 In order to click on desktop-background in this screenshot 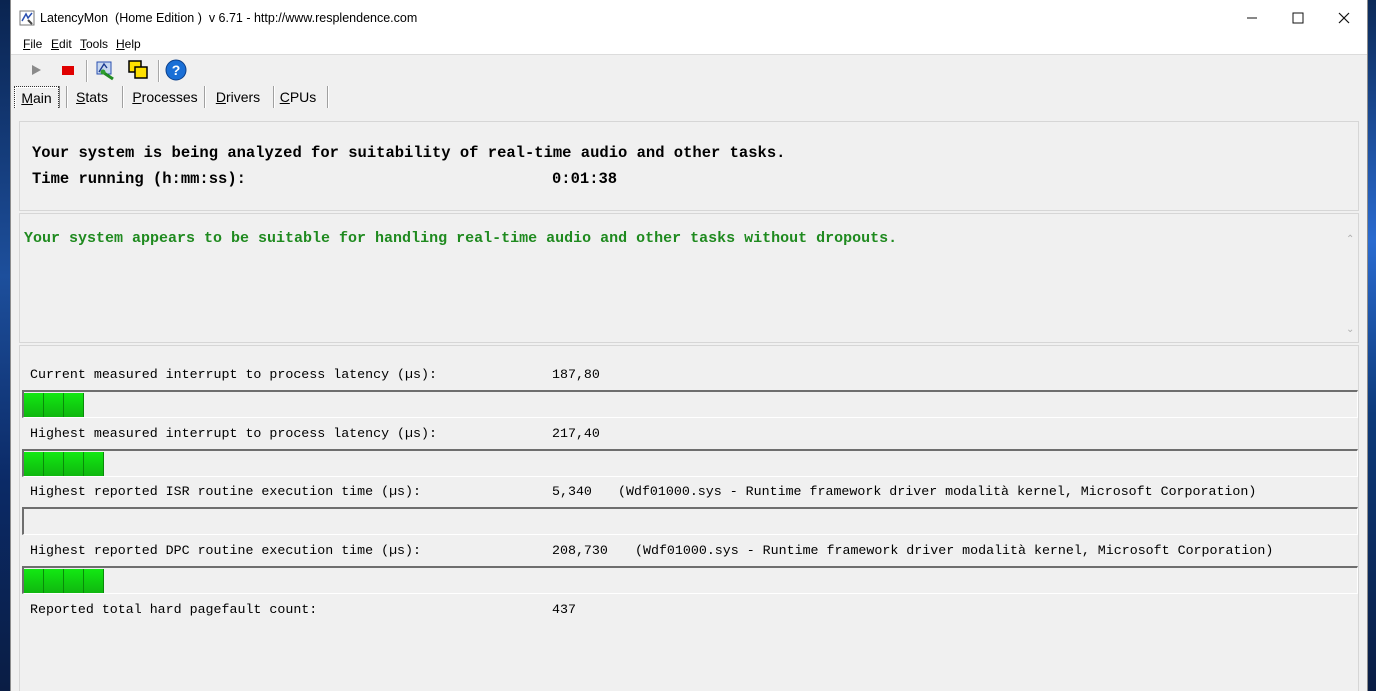, I will do `click(5, 345)`.